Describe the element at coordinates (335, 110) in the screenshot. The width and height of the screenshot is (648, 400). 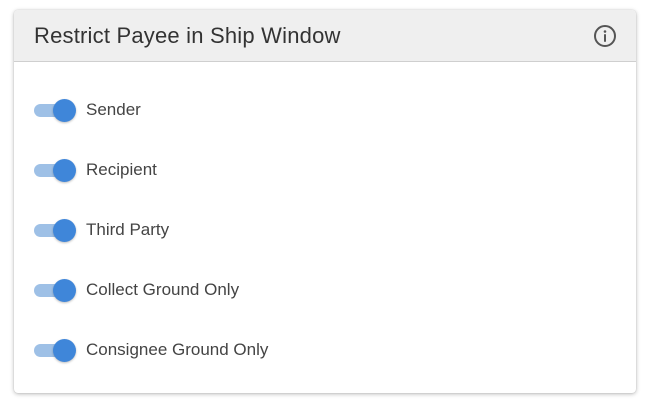
I see `toggle-row-sender: Sender` at that location.